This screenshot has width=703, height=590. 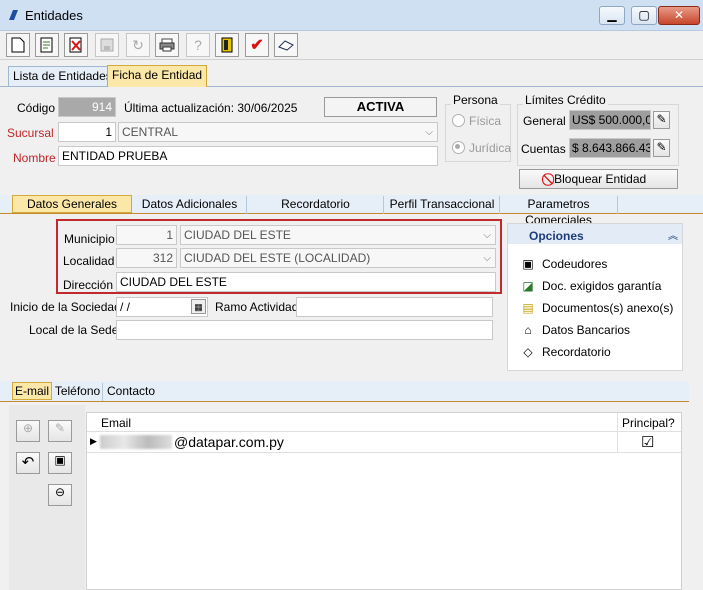 I want to click on tab-parametros-comerciales: Parametros Comerciales, so click(x=559, y=211).